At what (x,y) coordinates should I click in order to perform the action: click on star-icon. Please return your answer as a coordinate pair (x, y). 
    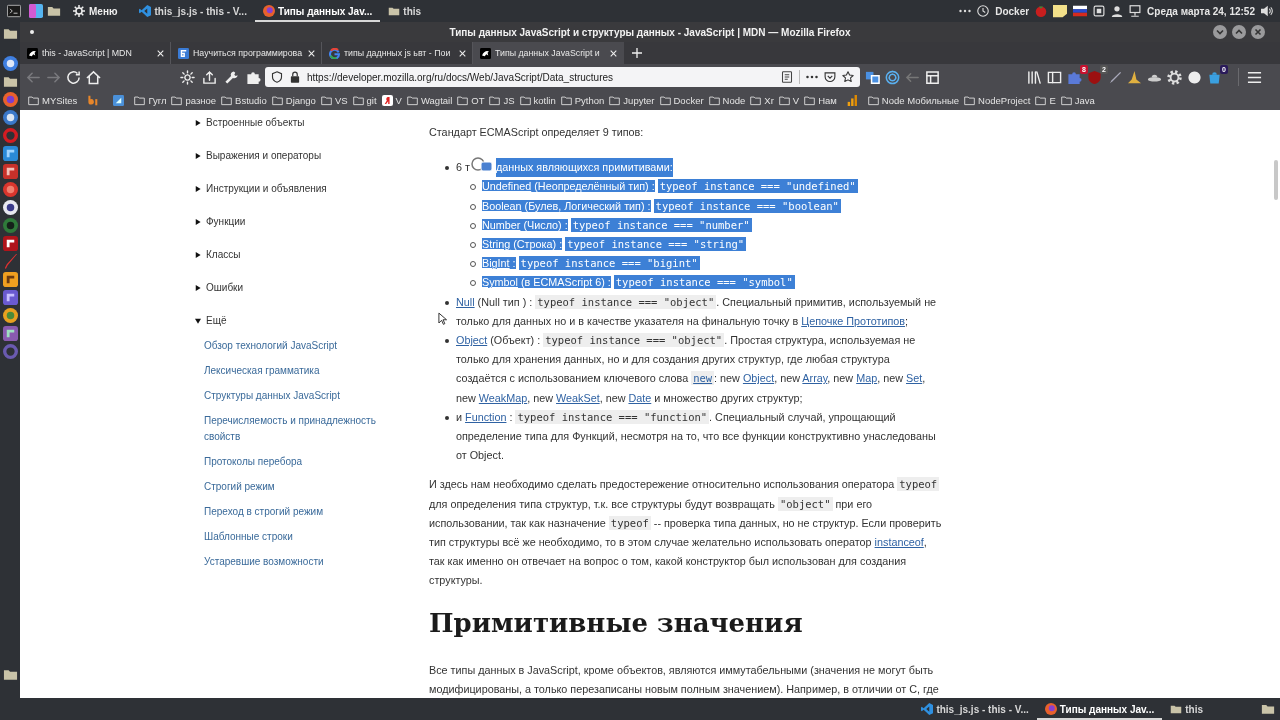
    Looking at the image, I should click on (848, 77).